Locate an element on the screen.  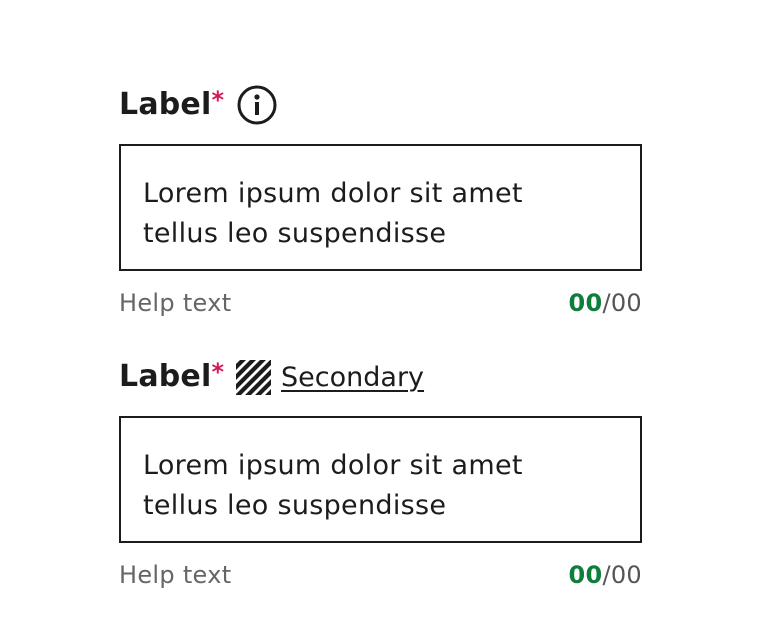
secondary-link: Secondary is located at coordinates (352, 377).